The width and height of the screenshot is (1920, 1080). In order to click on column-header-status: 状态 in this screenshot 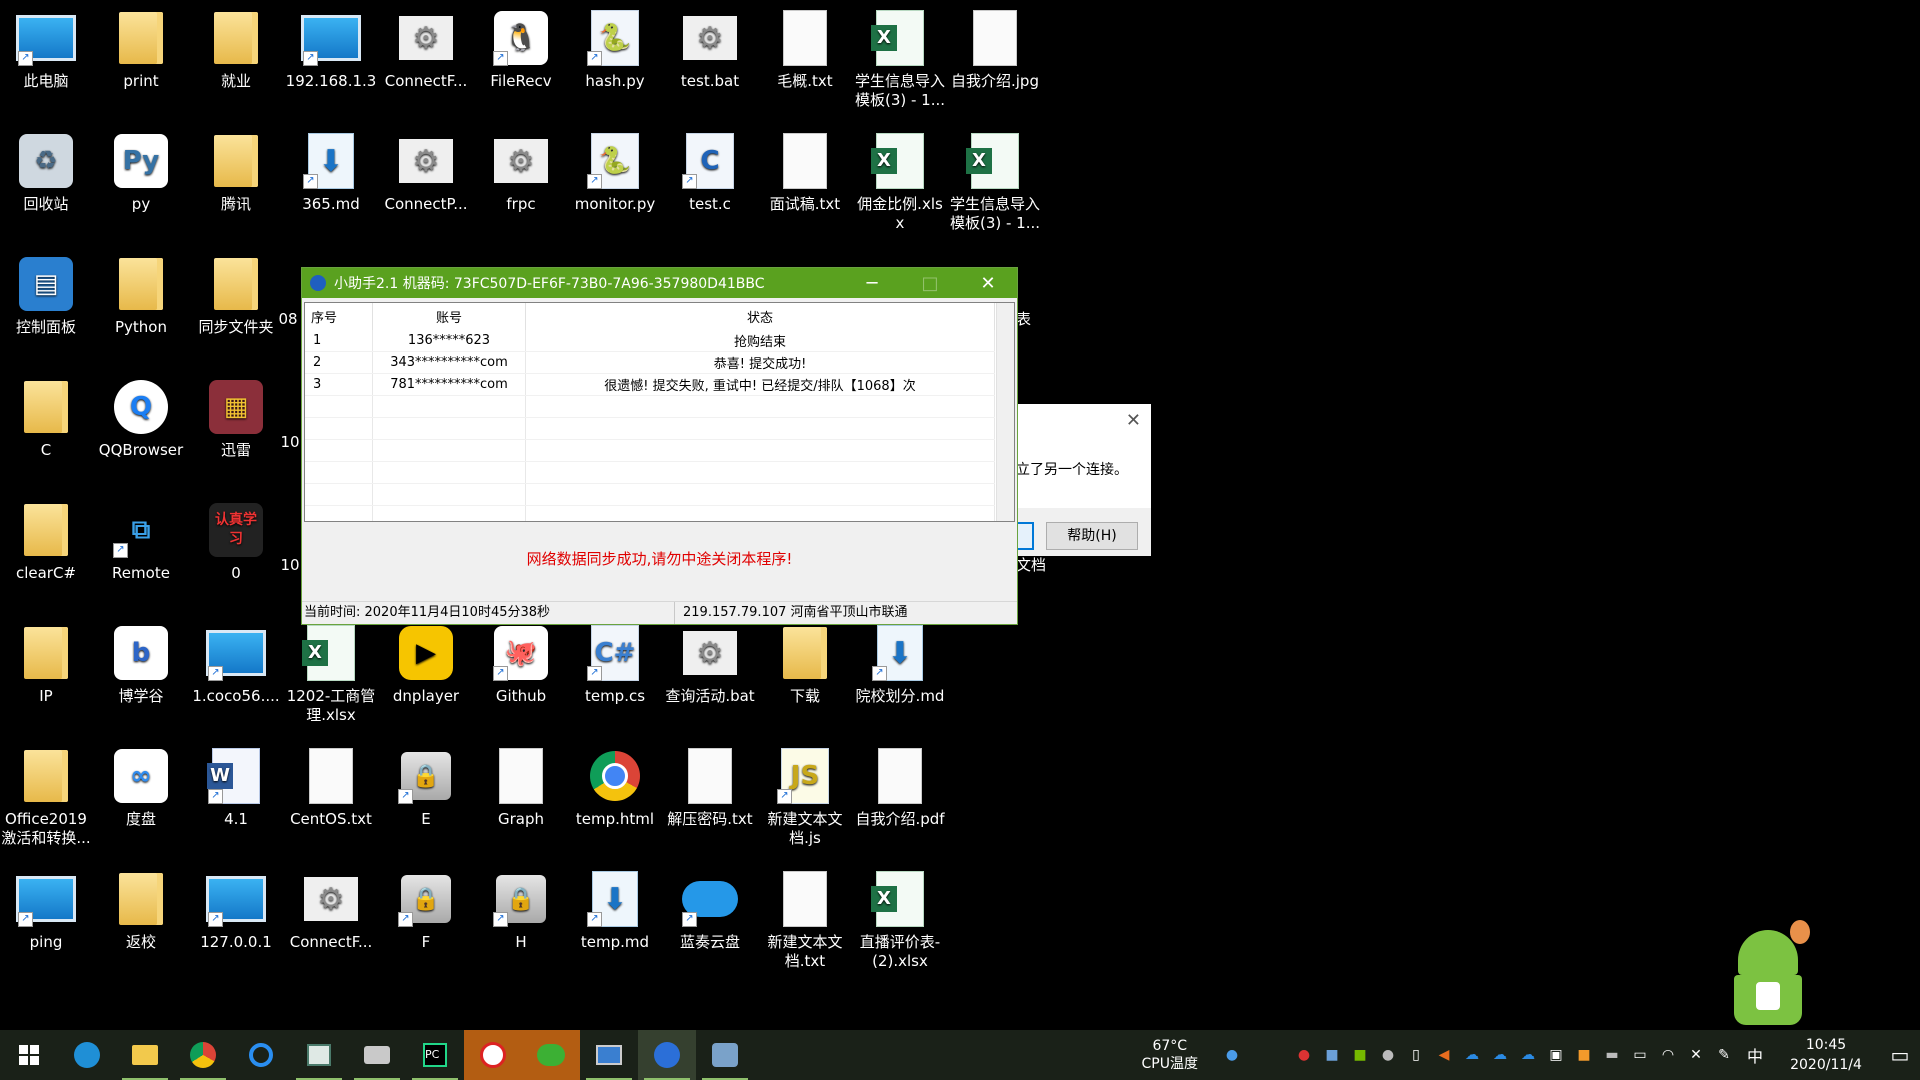, I will do `click(760, 316)`.